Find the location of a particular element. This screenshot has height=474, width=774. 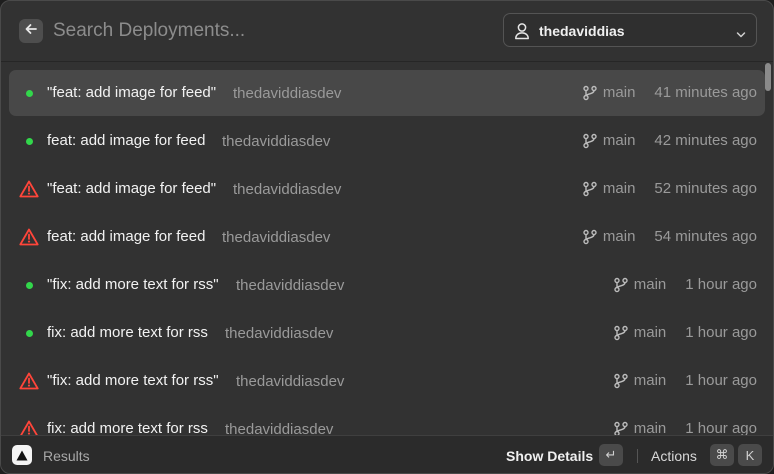

vercel-logo-icon is located at coordinates (22, 455).